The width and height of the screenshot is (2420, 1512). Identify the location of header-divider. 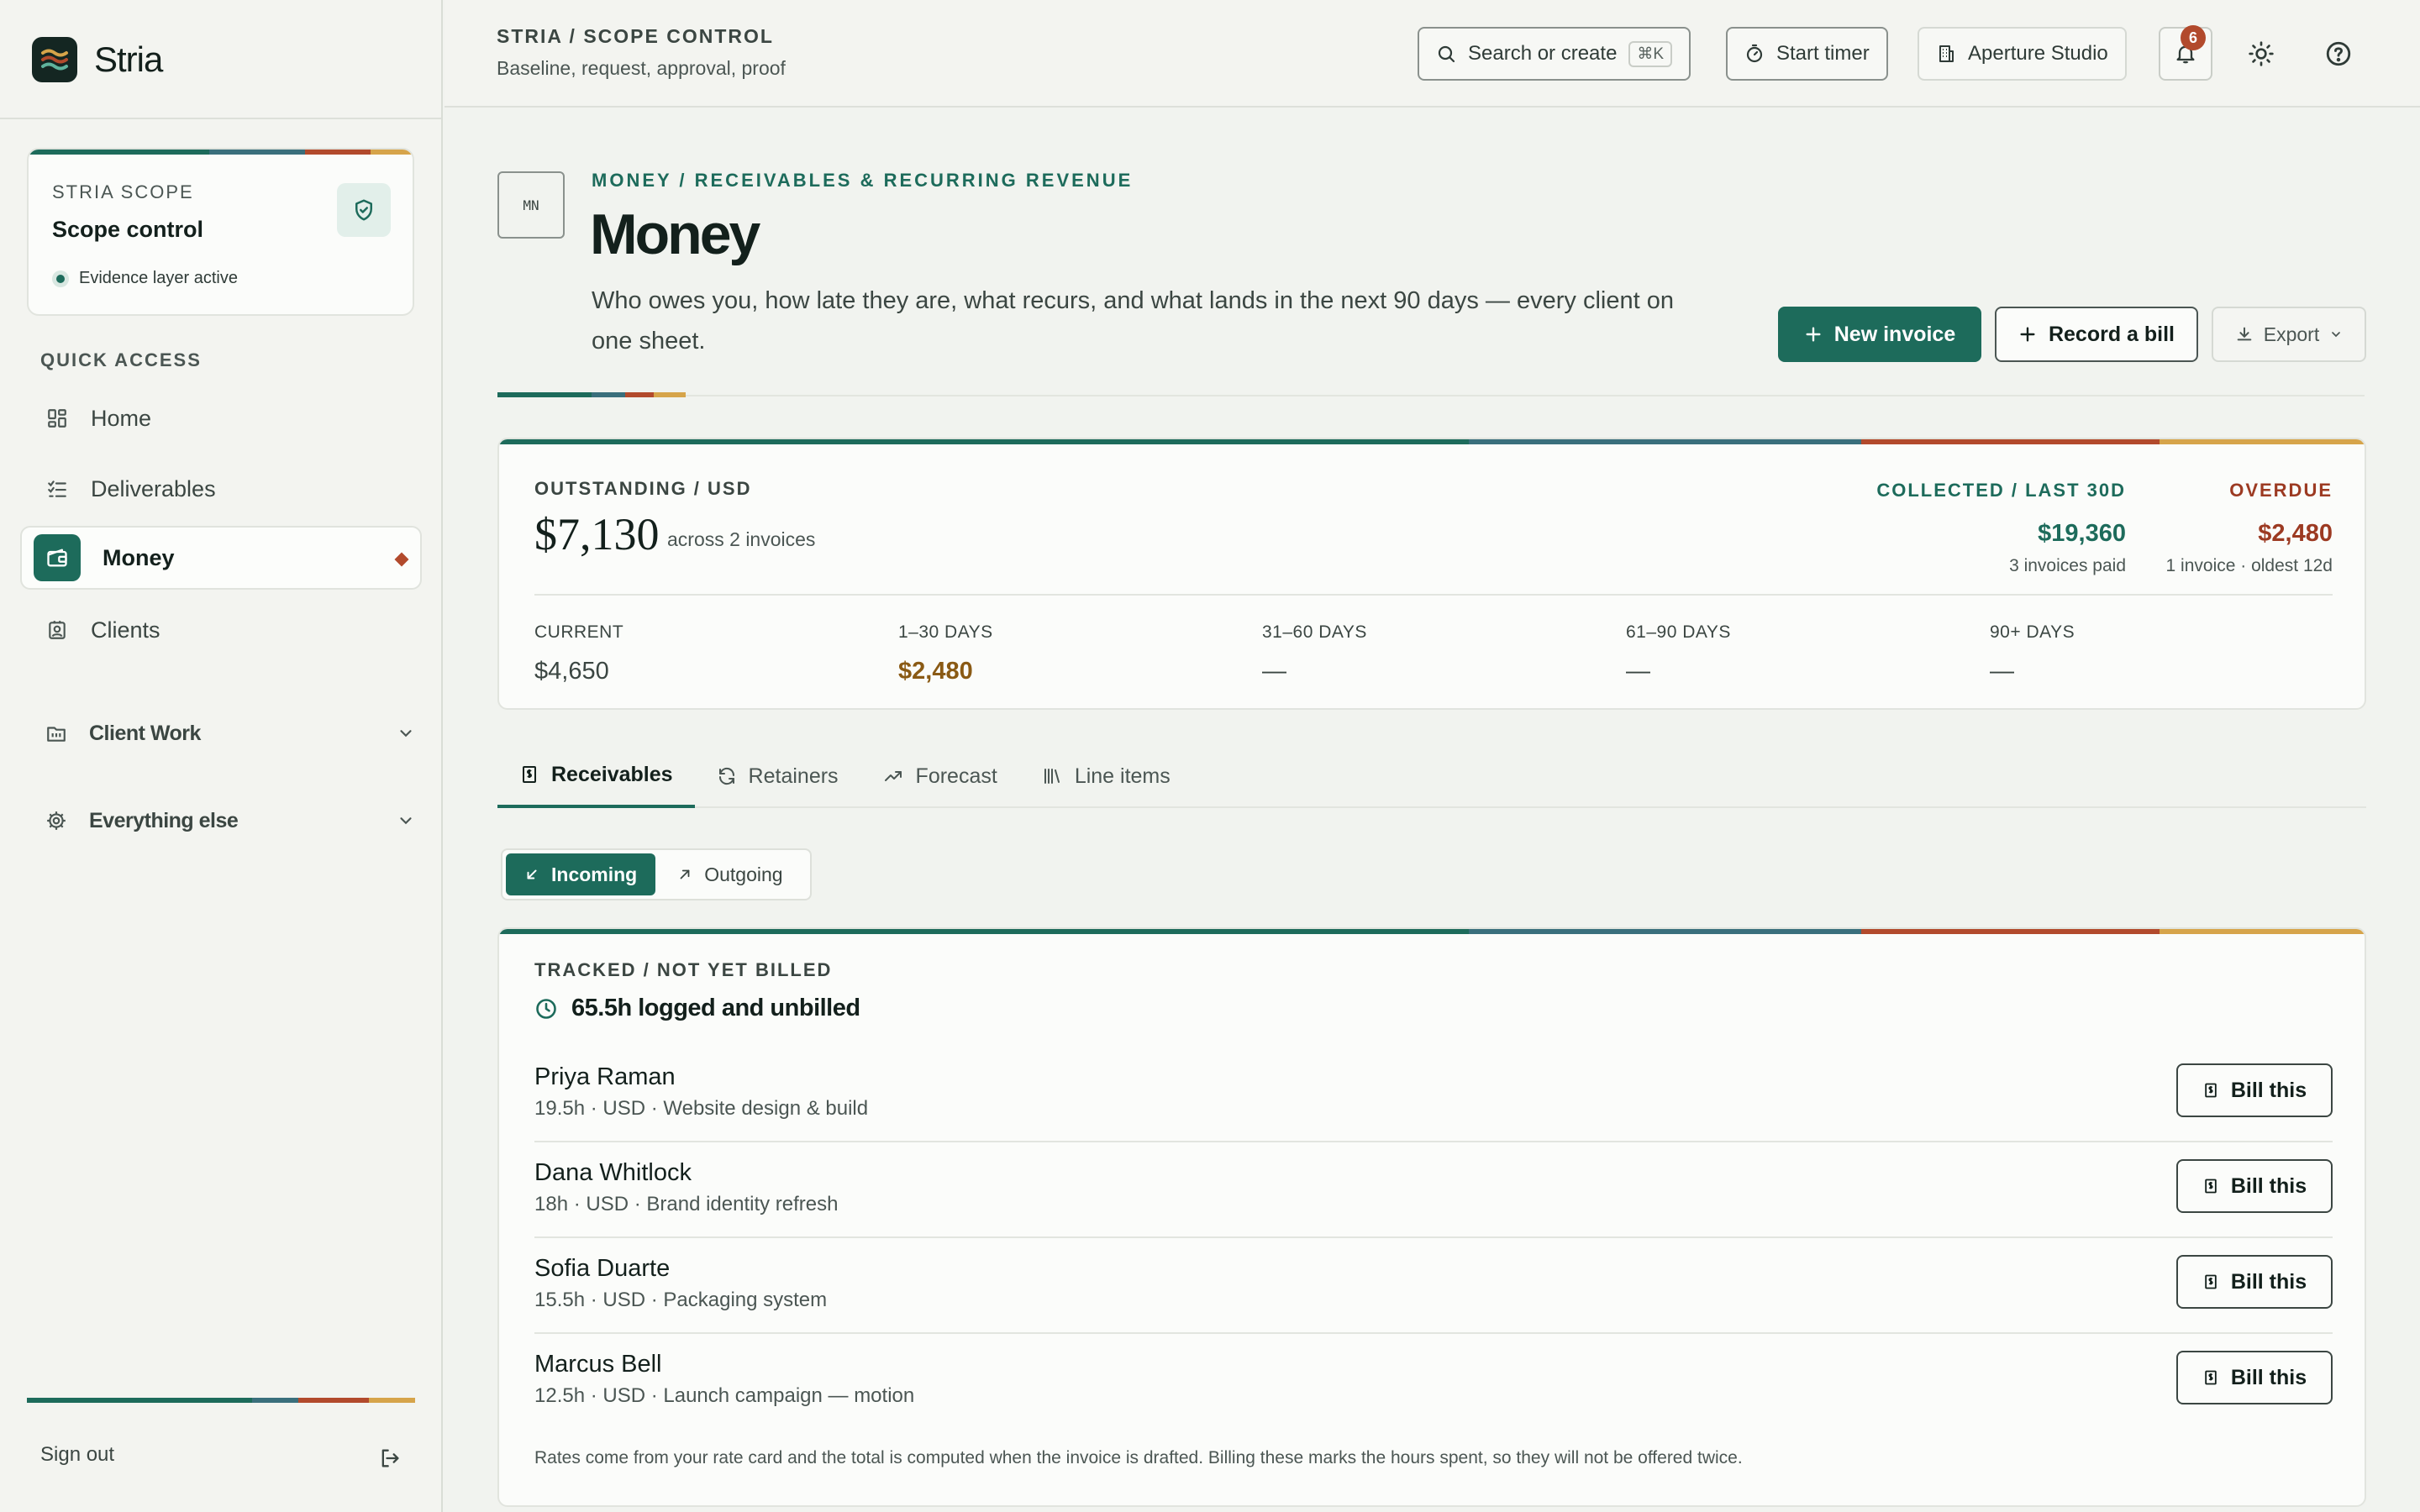
(1431, 395).